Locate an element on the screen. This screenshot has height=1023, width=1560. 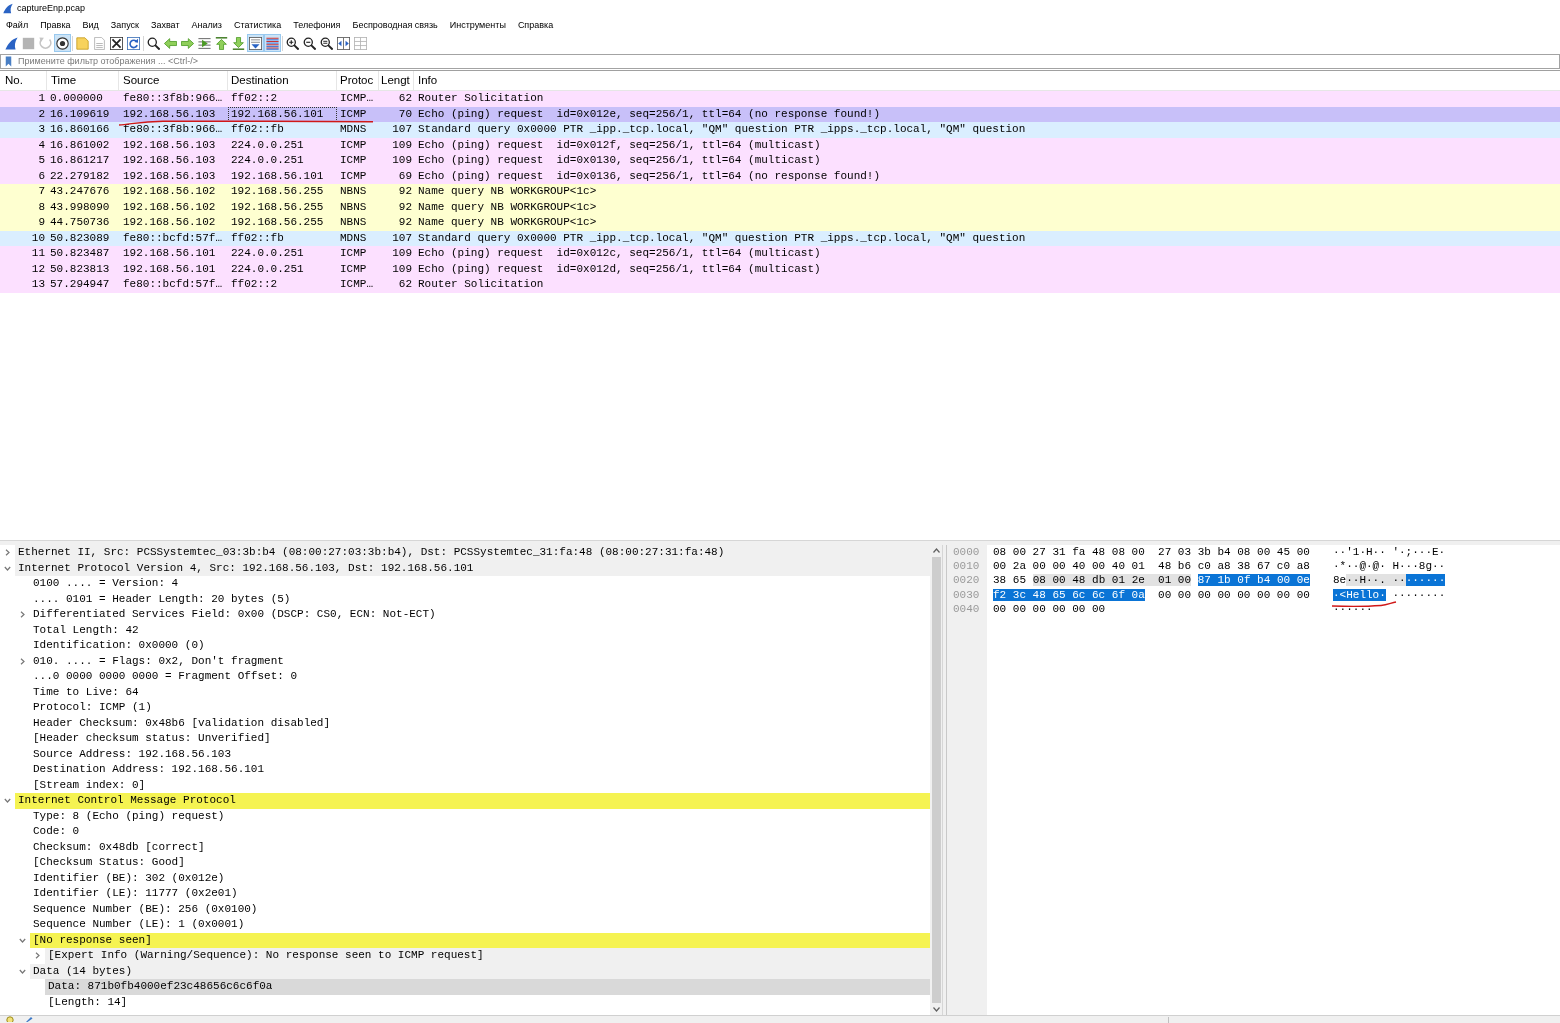
pencil-icon is located at coordinates (29, 1019).